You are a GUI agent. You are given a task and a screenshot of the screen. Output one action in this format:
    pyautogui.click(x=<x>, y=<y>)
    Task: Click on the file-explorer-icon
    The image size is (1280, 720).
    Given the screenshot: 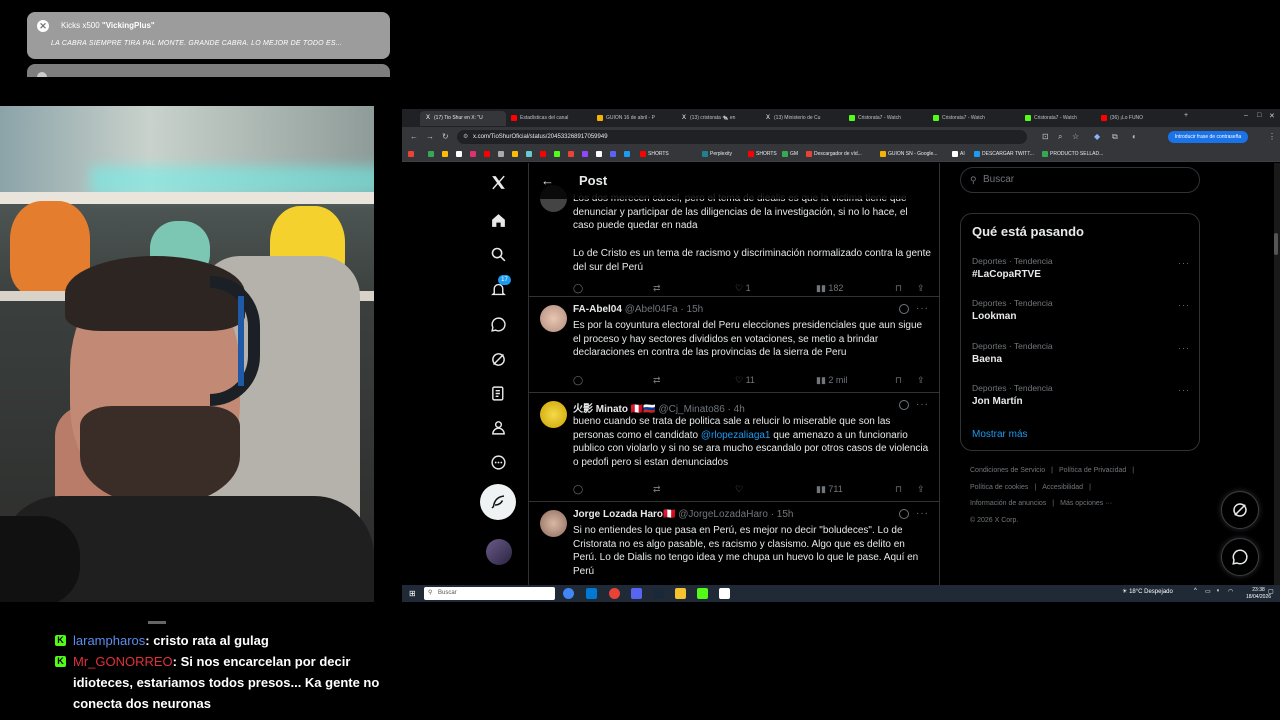 What is the action you would take?
    pyautogui.click(x=680, y=593)
    